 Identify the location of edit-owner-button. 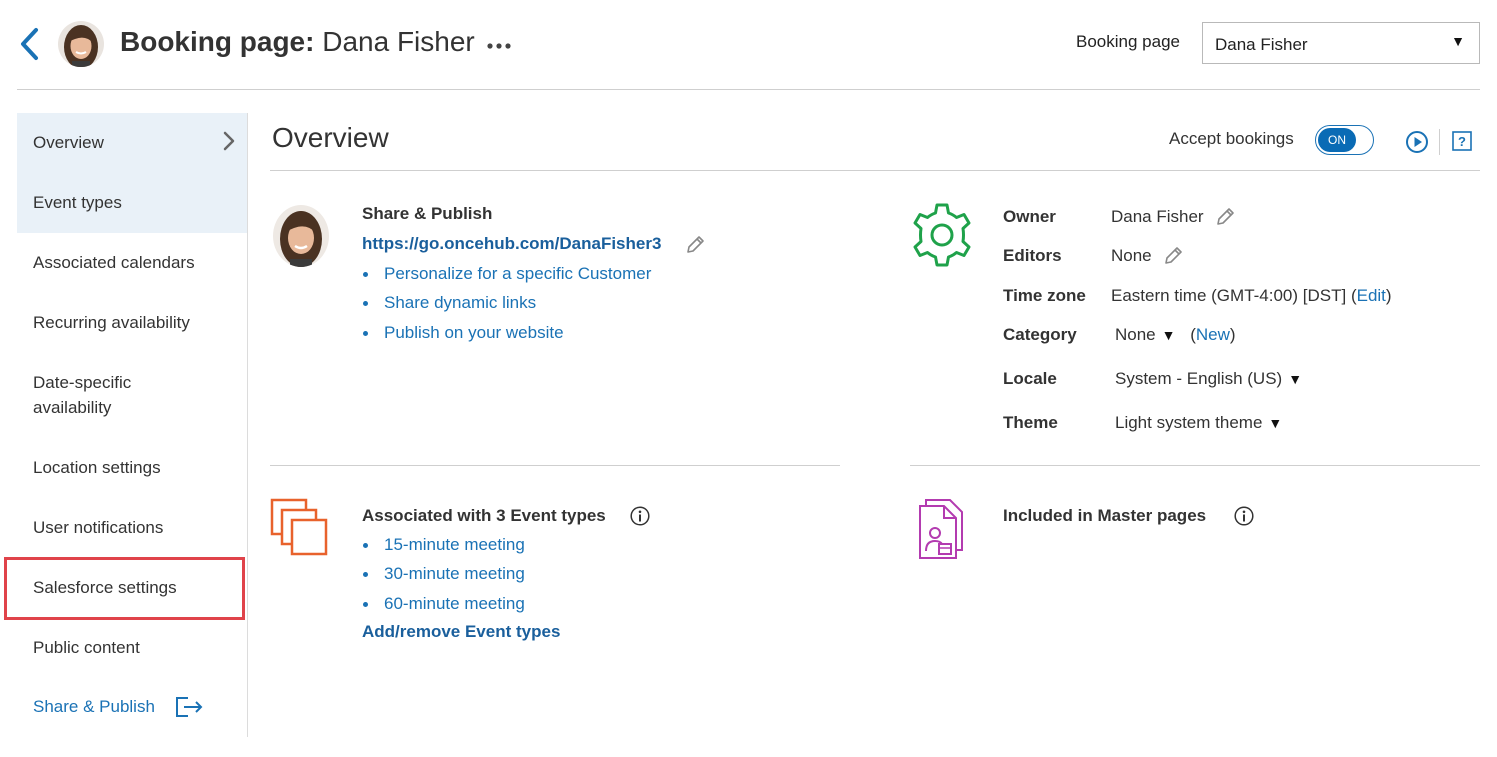
(1225, 217).